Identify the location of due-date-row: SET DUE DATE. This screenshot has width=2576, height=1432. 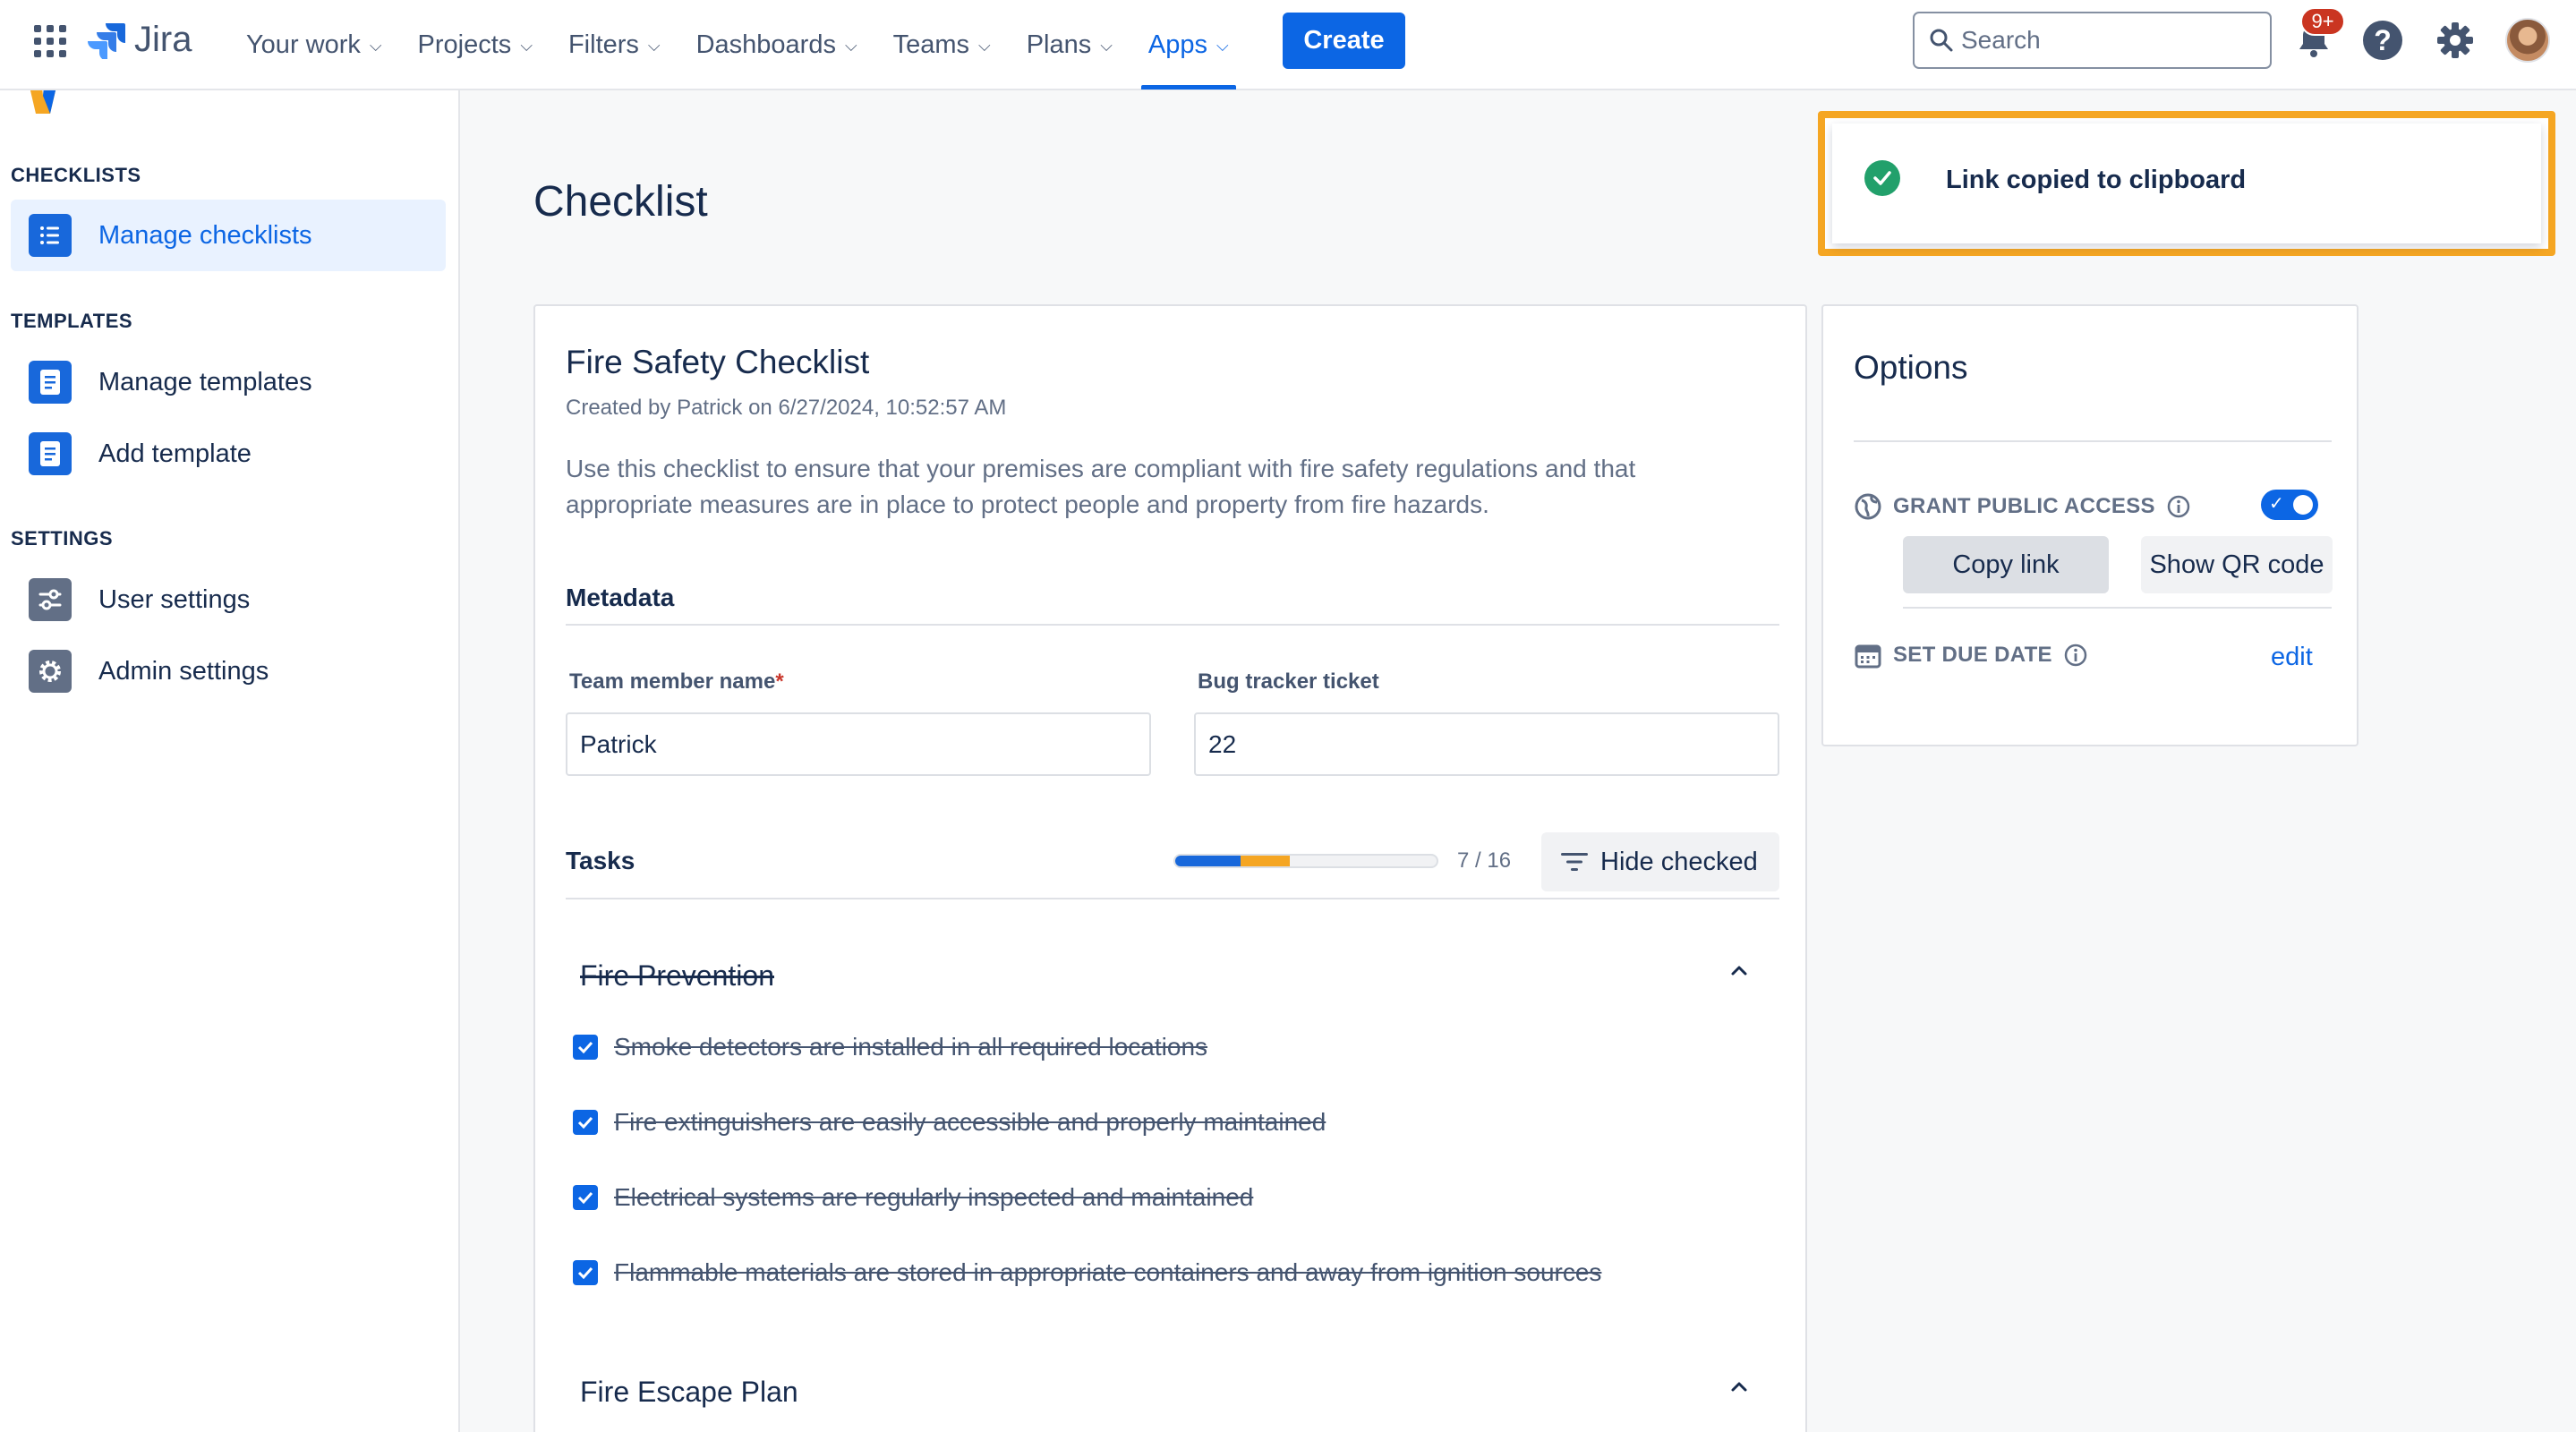
(1971, 655).